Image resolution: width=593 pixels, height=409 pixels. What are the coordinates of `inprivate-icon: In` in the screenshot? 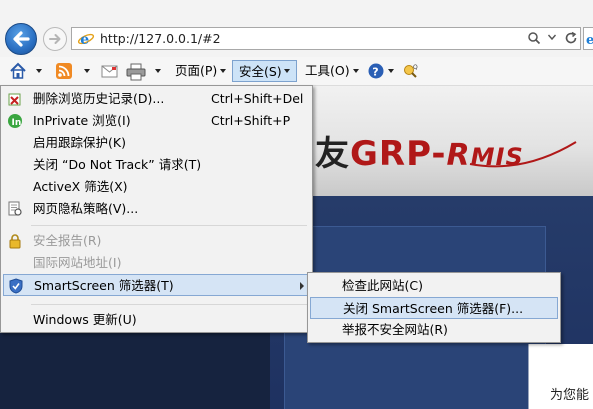 It's located at (15, 121).